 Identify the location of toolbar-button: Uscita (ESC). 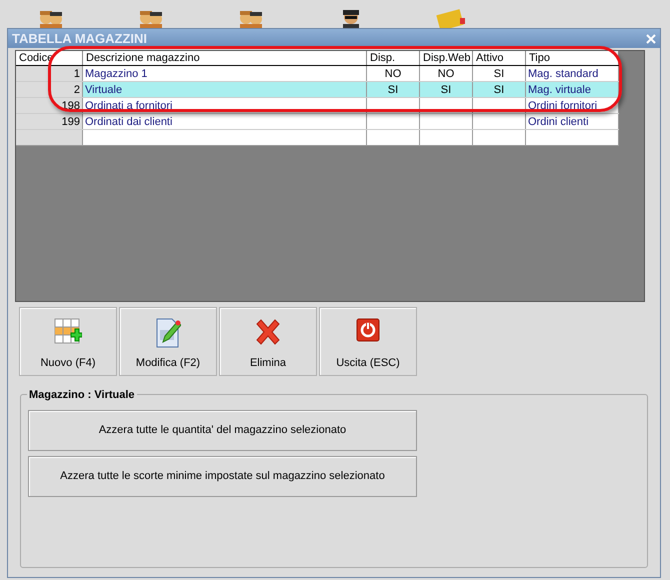
(368, 341).